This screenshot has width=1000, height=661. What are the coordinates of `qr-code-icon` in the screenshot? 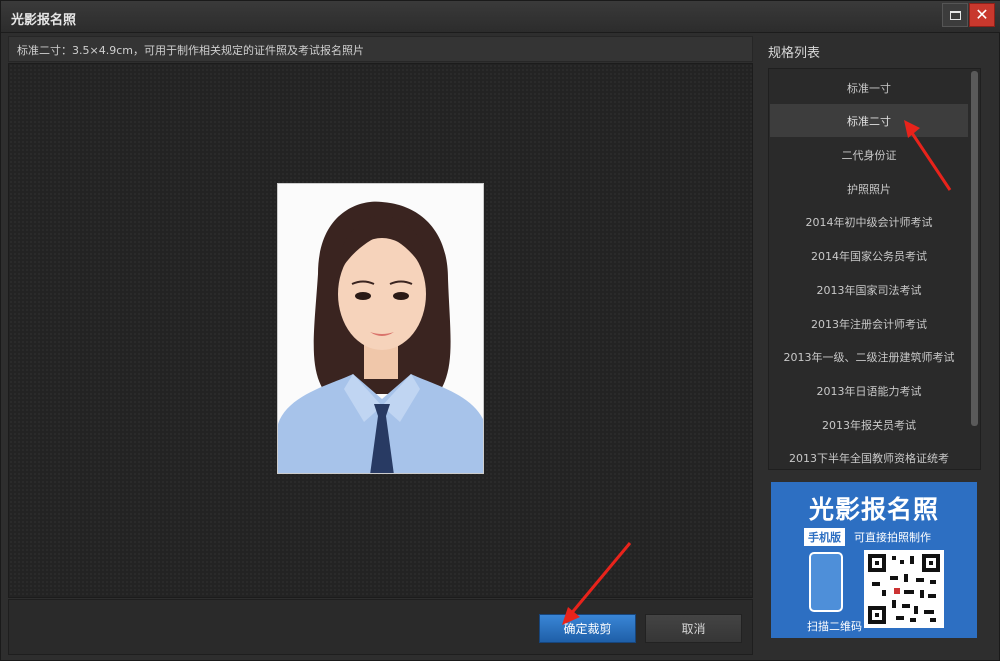 It's located at (904, 589).